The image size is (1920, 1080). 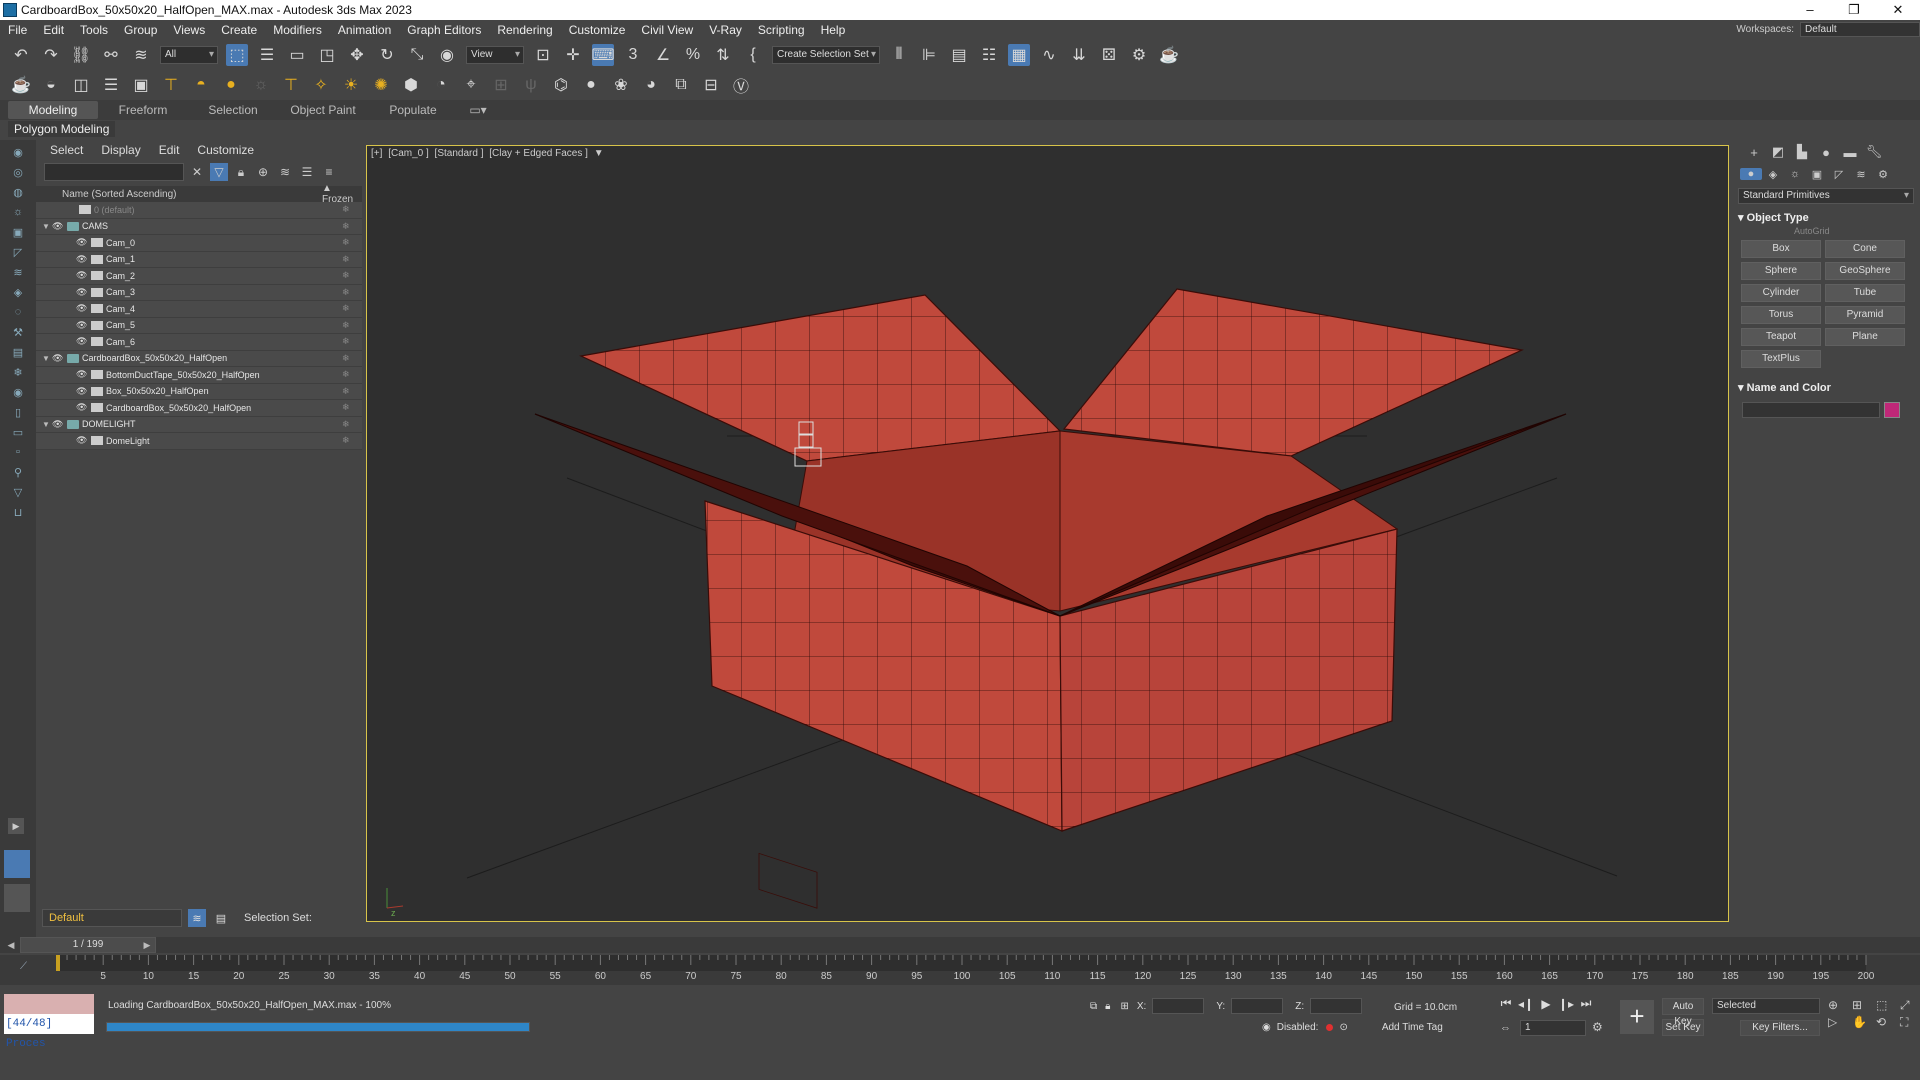 What do you see at coordinates (1860, 29) in the screenshot?
I see `workspaces-select: Default` at bounding box center [1860, 29].